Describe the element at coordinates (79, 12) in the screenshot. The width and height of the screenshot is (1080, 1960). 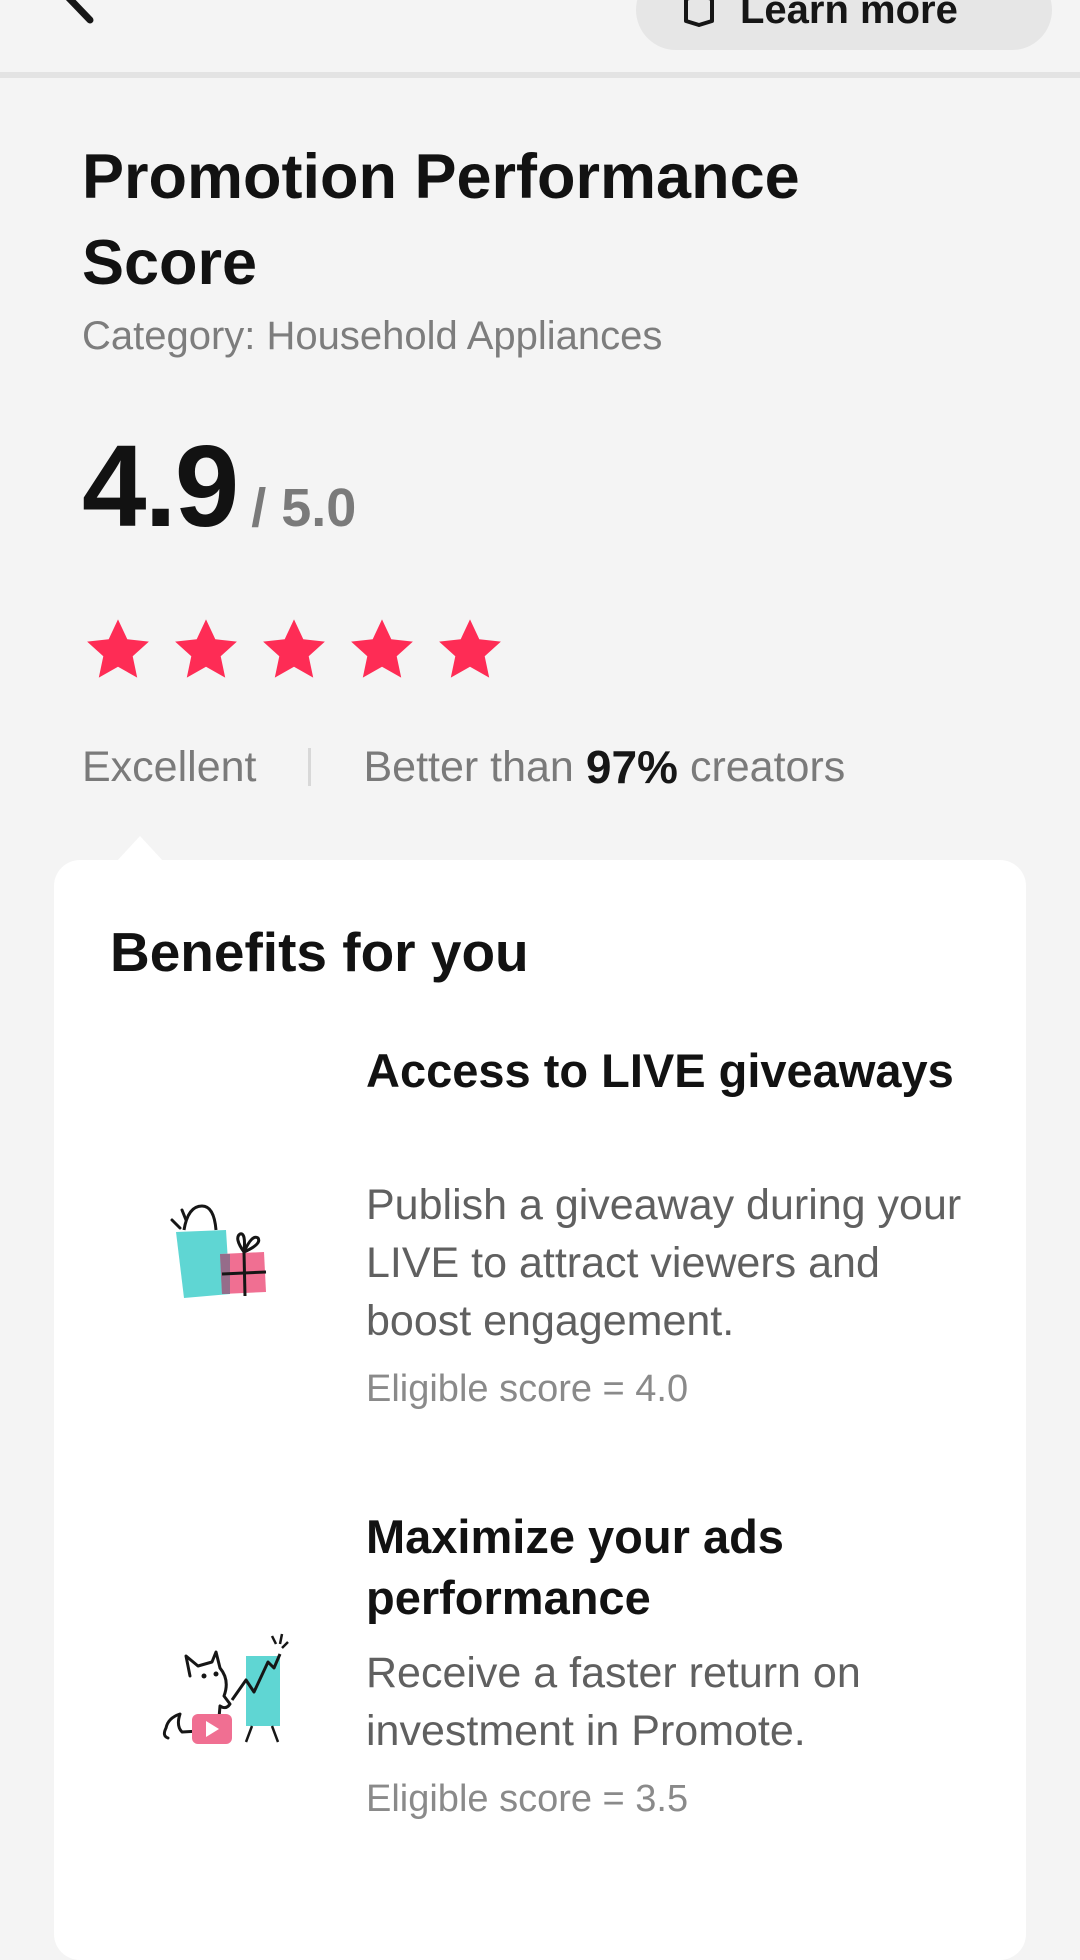
I see `chevron-left-icon` at that location.